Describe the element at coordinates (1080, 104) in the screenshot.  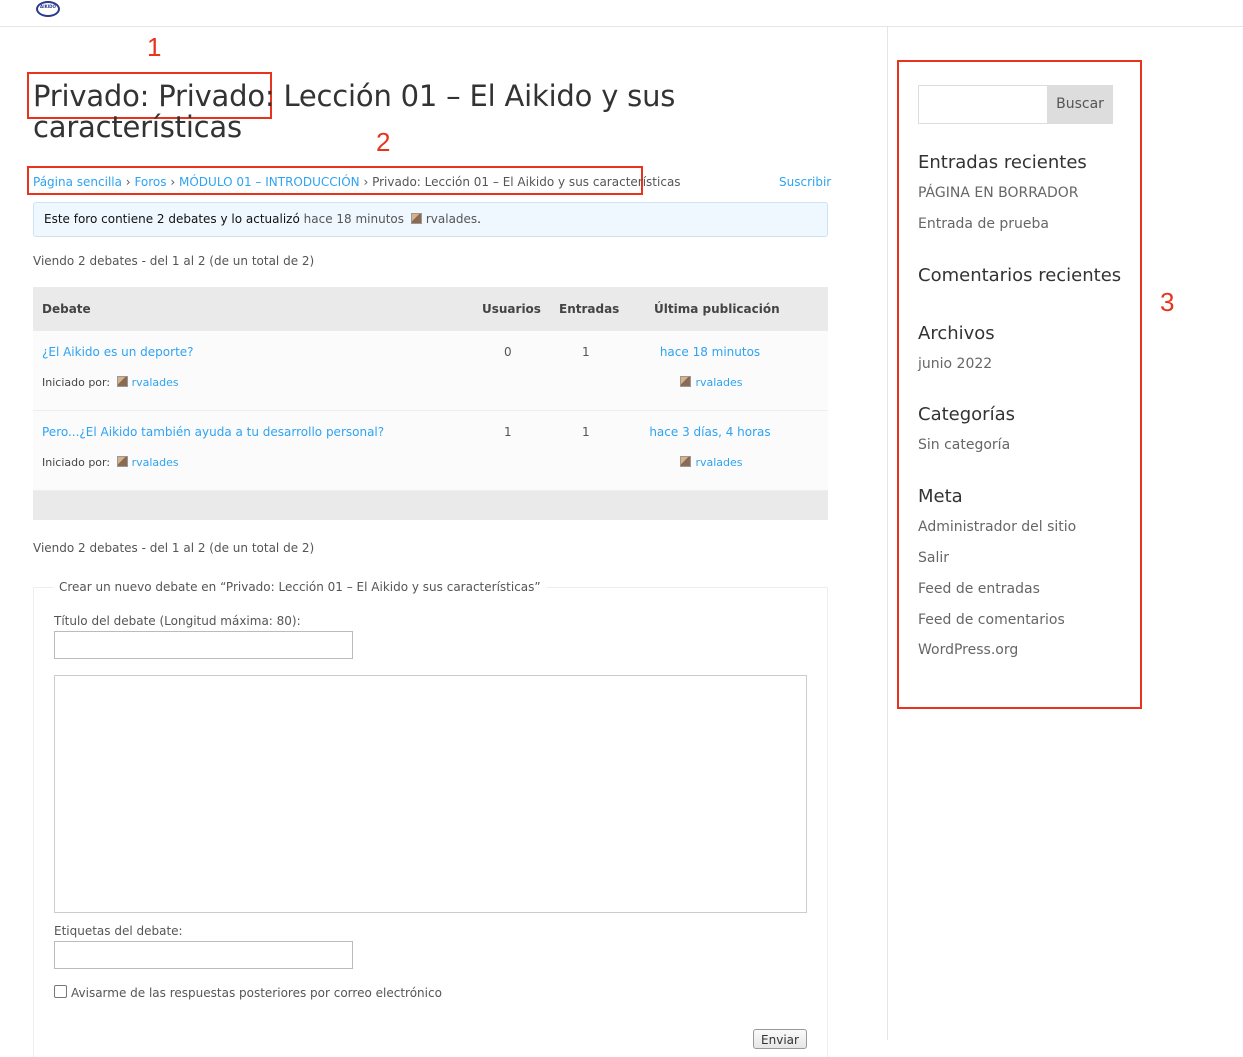
I see `search-button: Buscar` at that location.